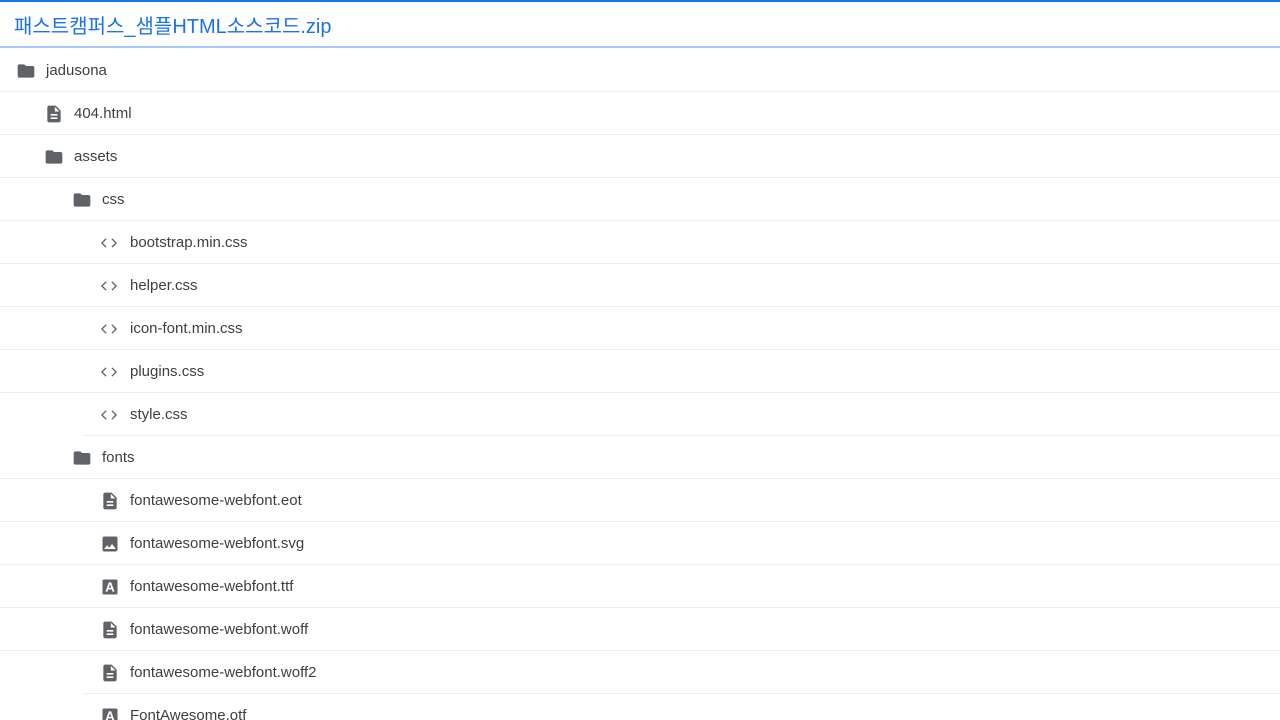 The width and height of the screenshot is (1280, 720). Describe the element at coordinates (640, 414) in the screenshot. I see `tree-file-row: style.css` at that location.